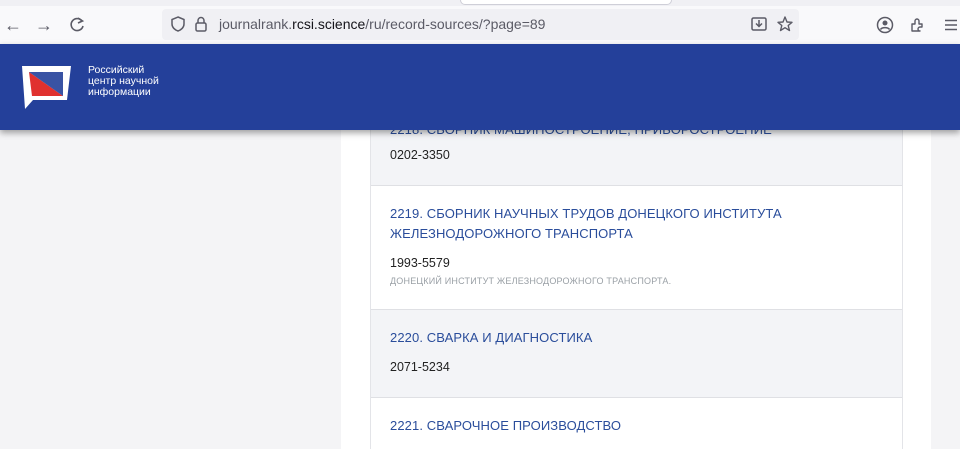 The image size is (960, 449). I want to click on shield-icon, so click(178, 24).